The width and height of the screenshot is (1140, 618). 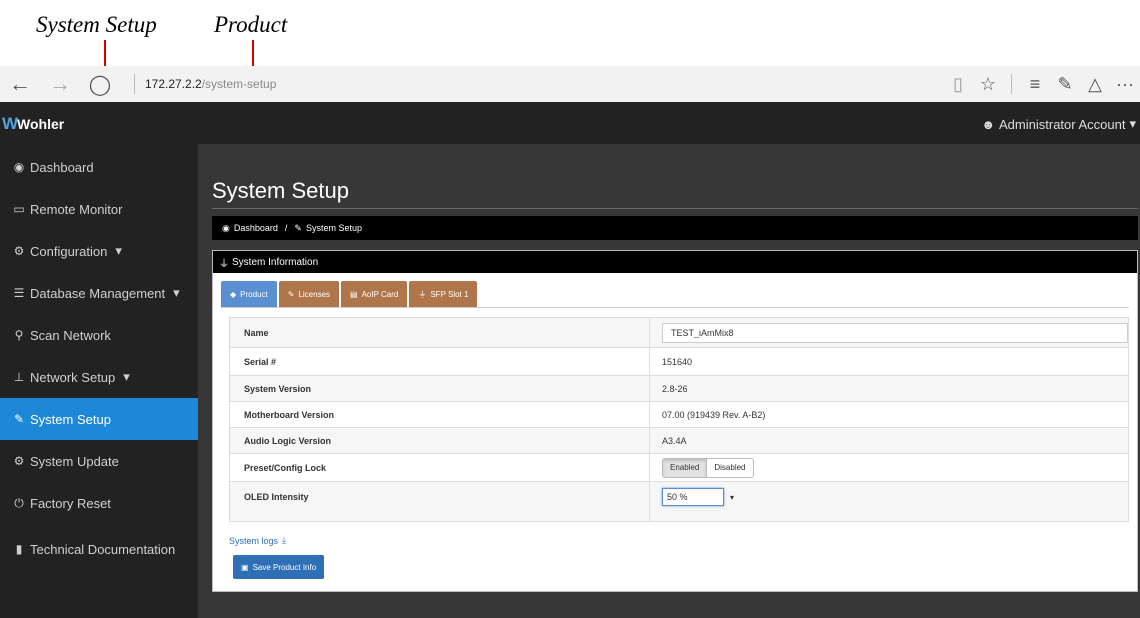 I want to click on table-row: System Version 2.8-26, so click(x=679, y=388).